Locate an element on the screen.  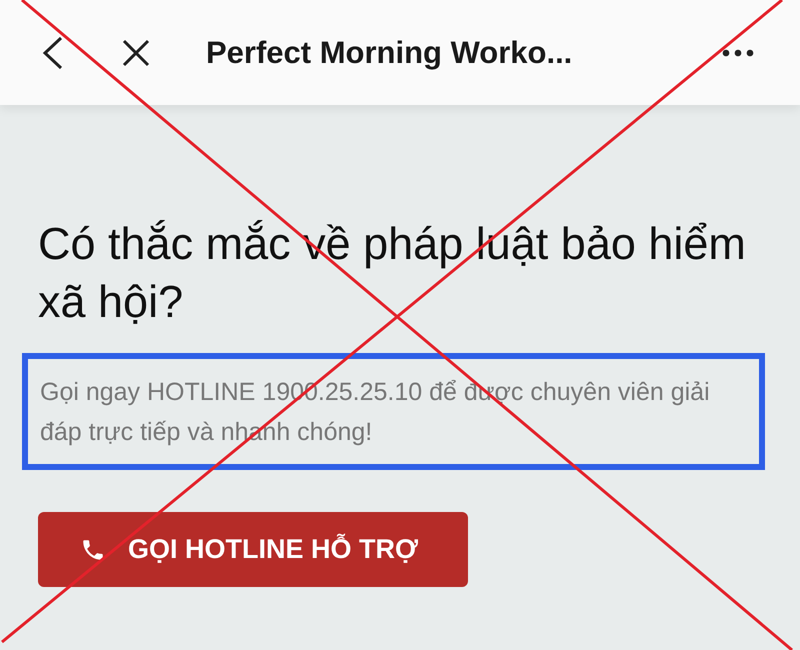
close-icon is located at coordinates (136, 52).